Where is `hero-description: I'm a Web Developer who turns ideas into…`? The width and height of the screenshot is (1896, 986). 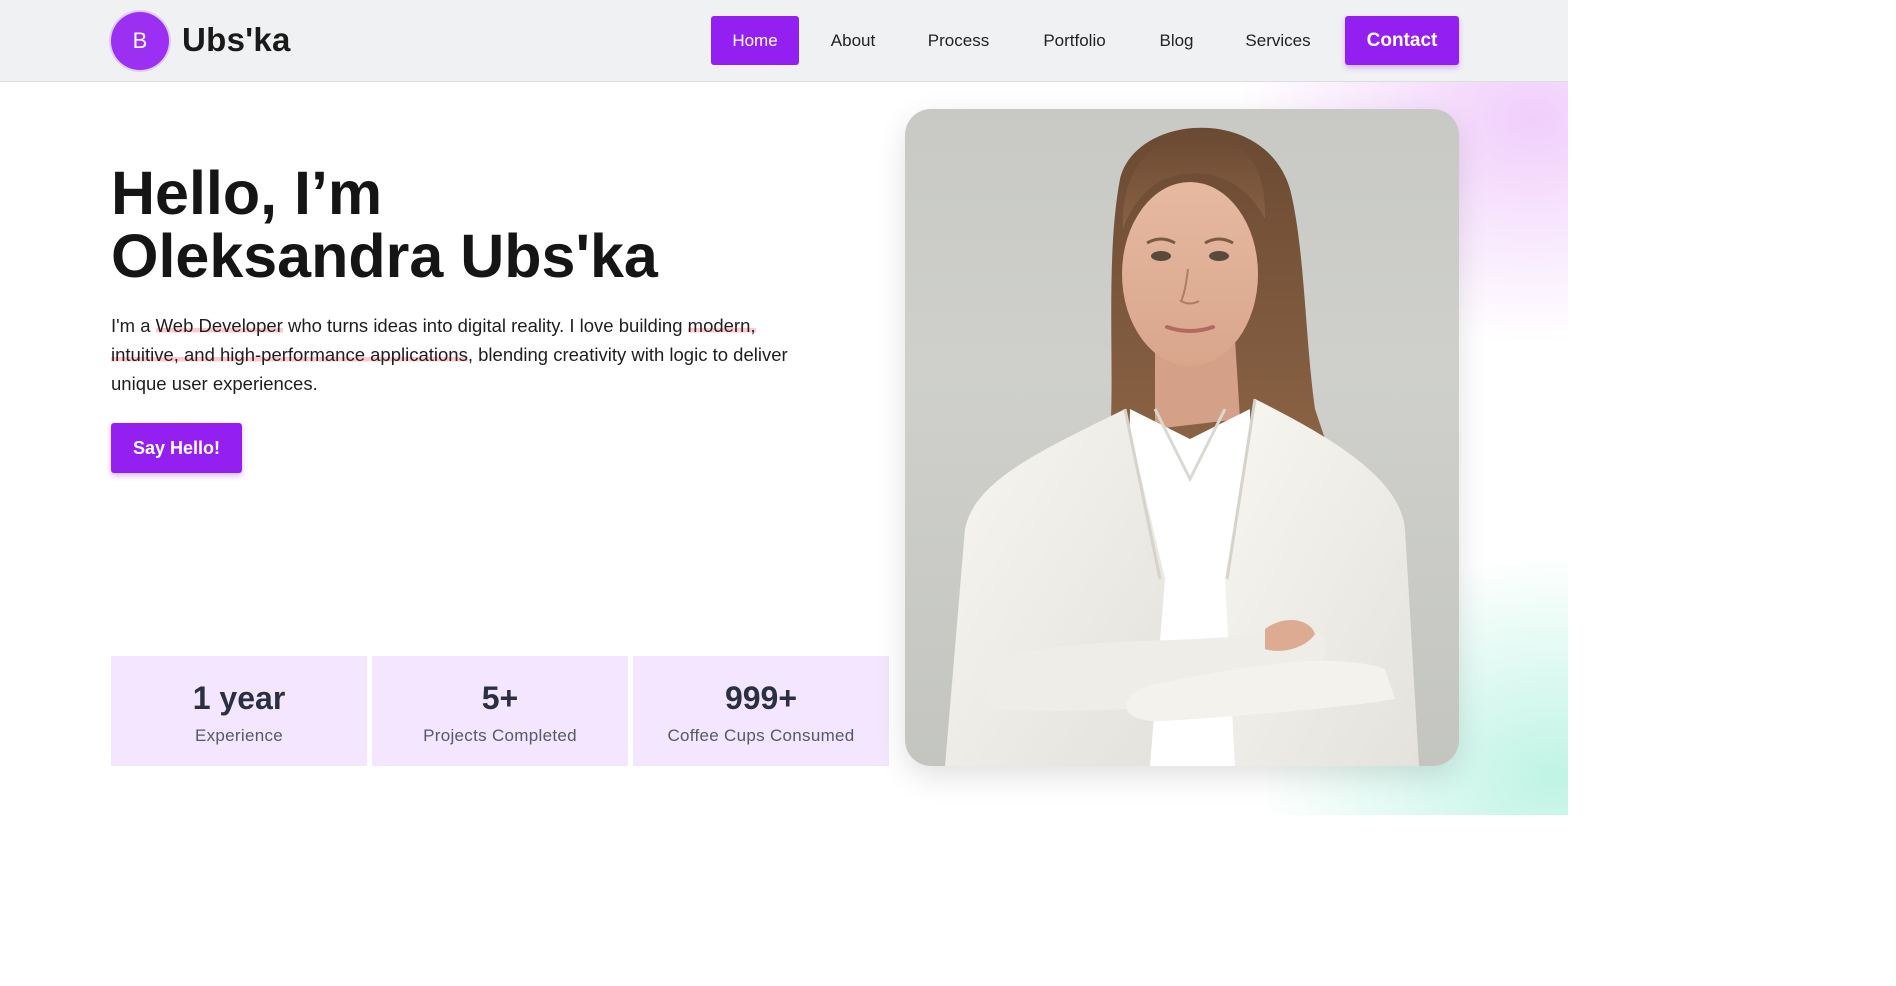
hero-description: I'm a Web Developer who turns ideas into… is located at coordinates (451, 354).